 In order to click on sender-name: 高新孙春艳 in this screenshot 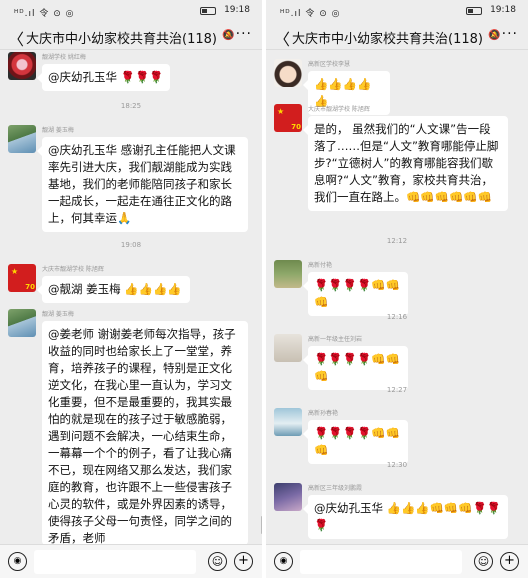, I will do `click(323, 413)`.